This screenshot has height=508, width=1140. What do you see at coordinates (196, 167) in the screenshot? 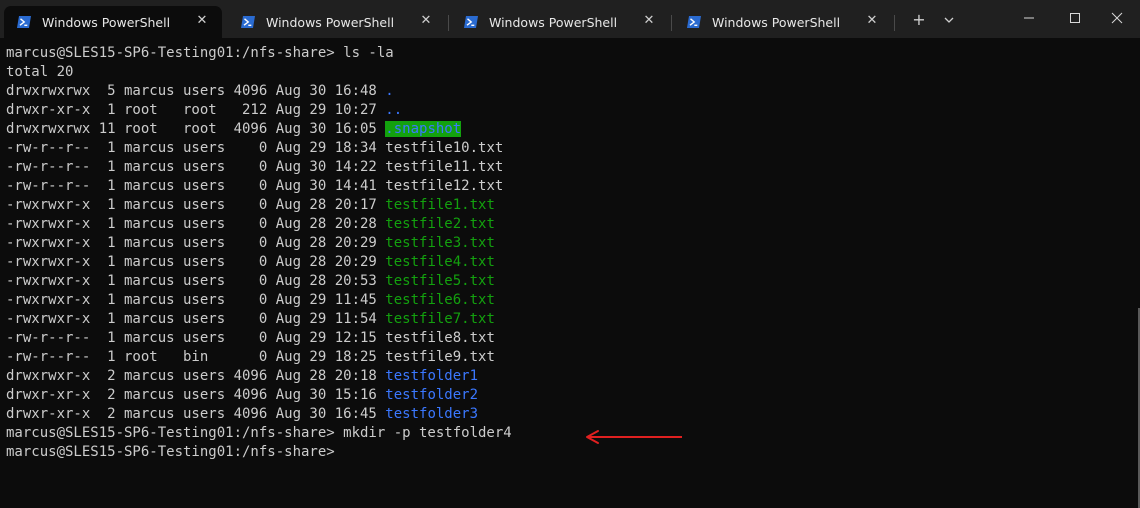
I see `terminal-line-text: -rw-r--r-- 1 marcus users 0 Aug 30 14:22` at bounding box center [196, 167].